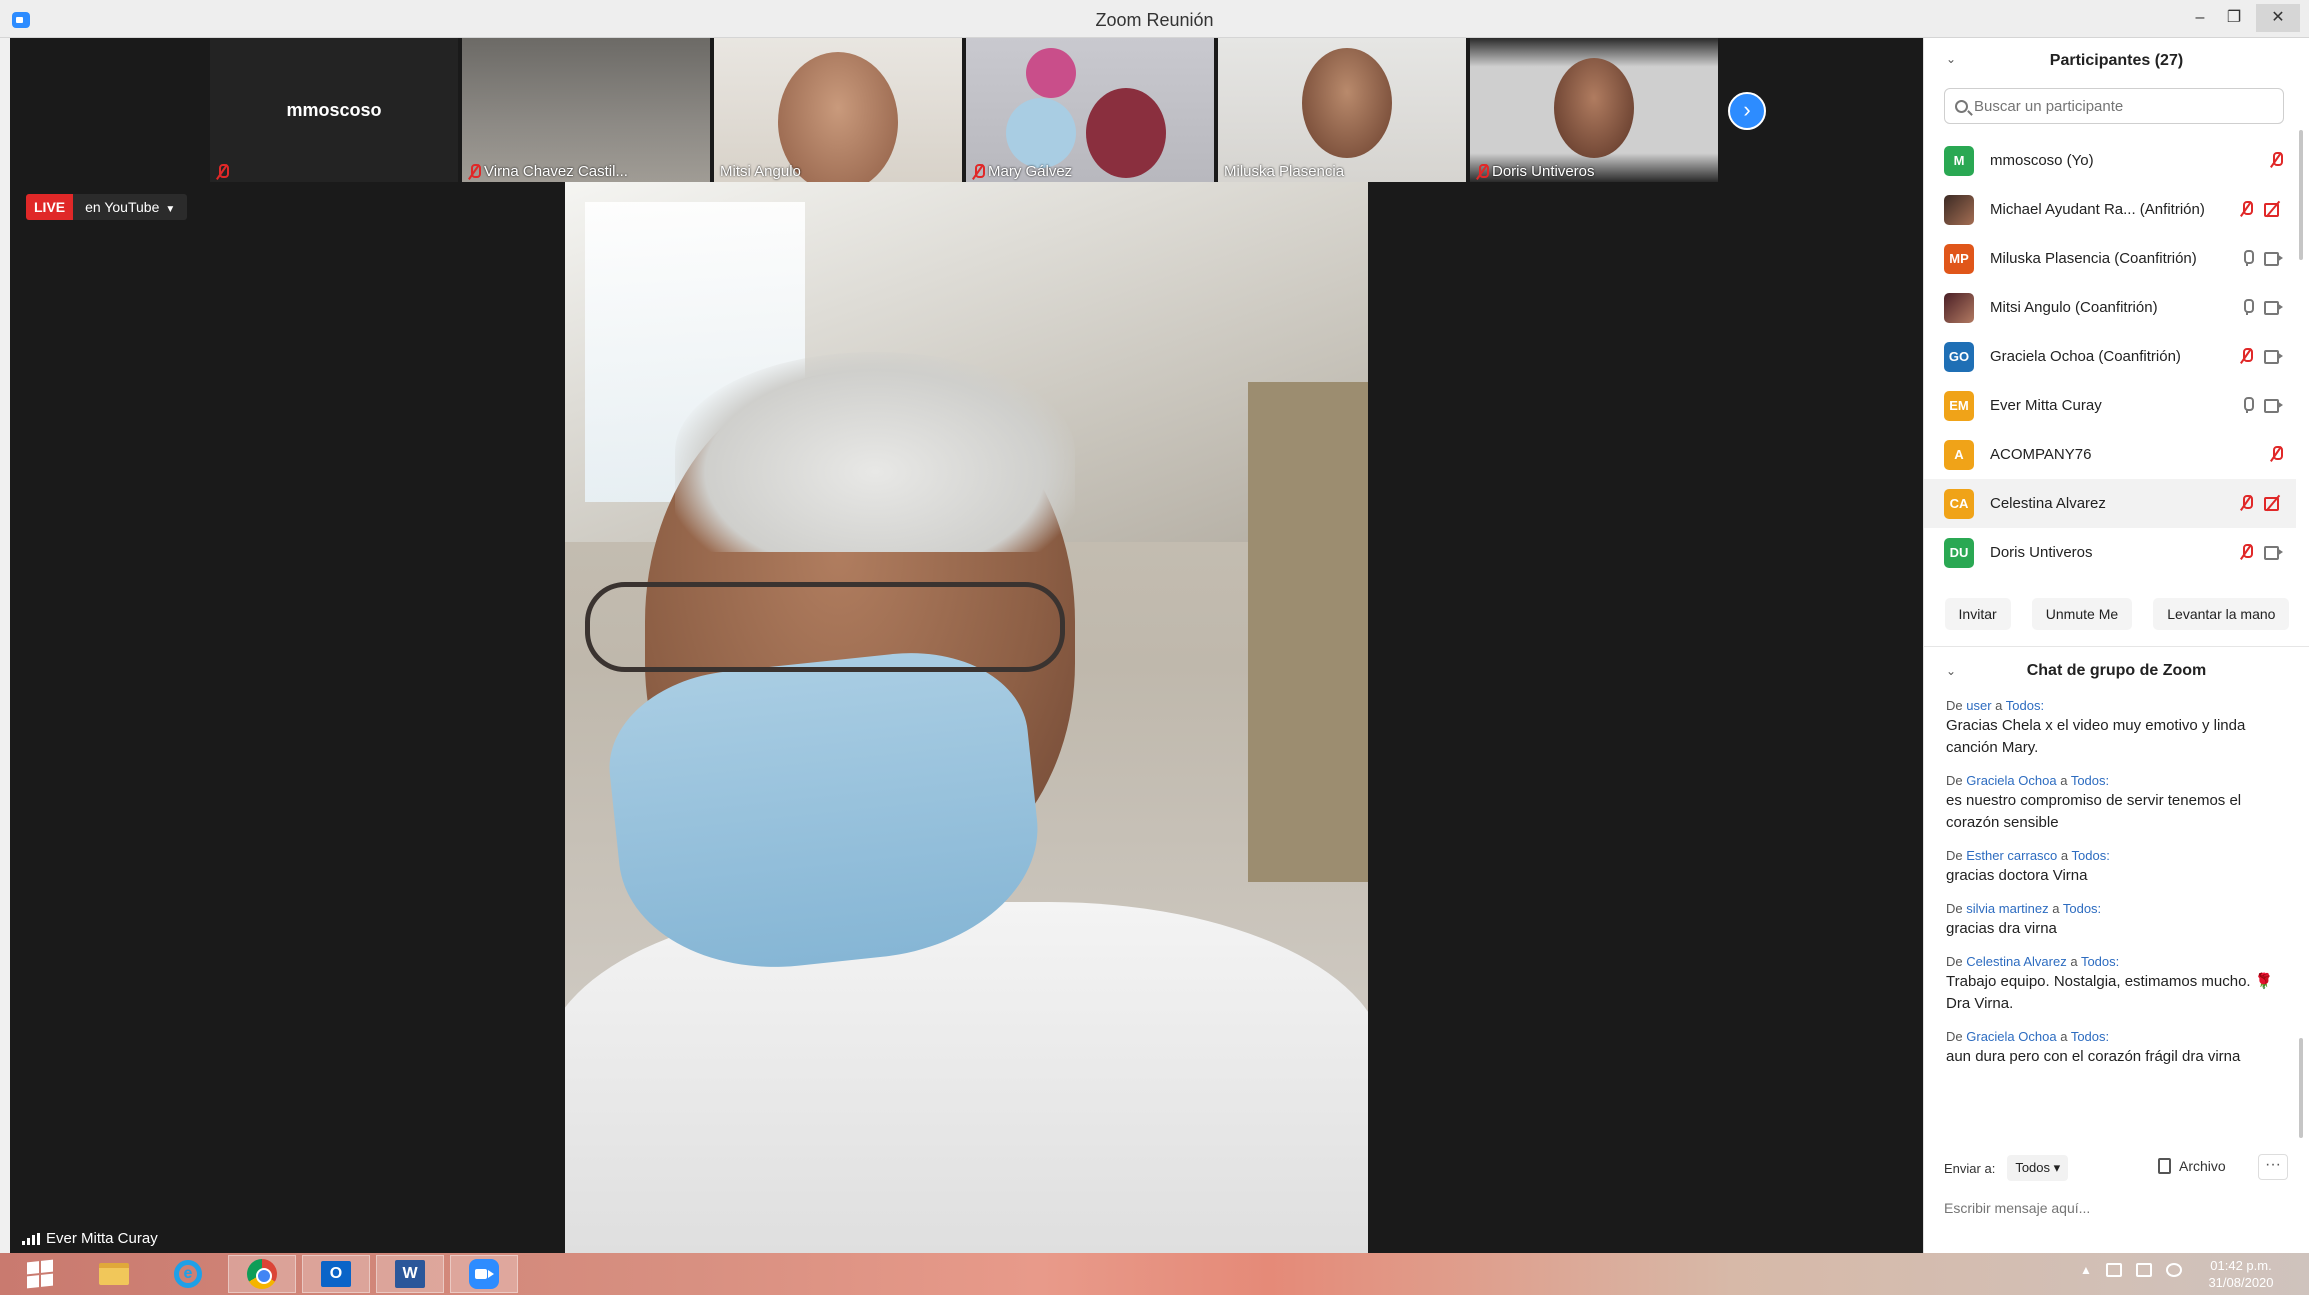 This screenshot has height=1295, width=2309. Describe the element at coordinates (2143, 1270) in the screenshot. I see `display-icon` at that location.